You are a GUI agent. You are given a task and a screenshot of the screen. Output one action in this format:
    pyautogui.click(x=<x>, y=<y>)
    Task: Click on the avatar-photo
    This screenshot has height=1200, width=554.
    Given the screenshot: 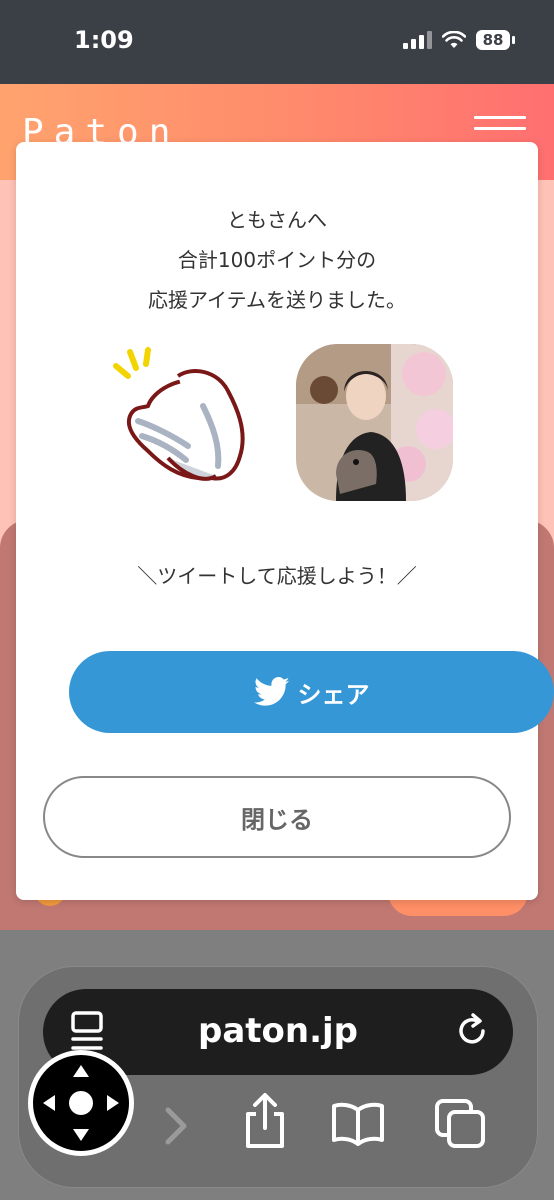 What is the action you would take?
    pyautogui.click(x=374, y=422)
    